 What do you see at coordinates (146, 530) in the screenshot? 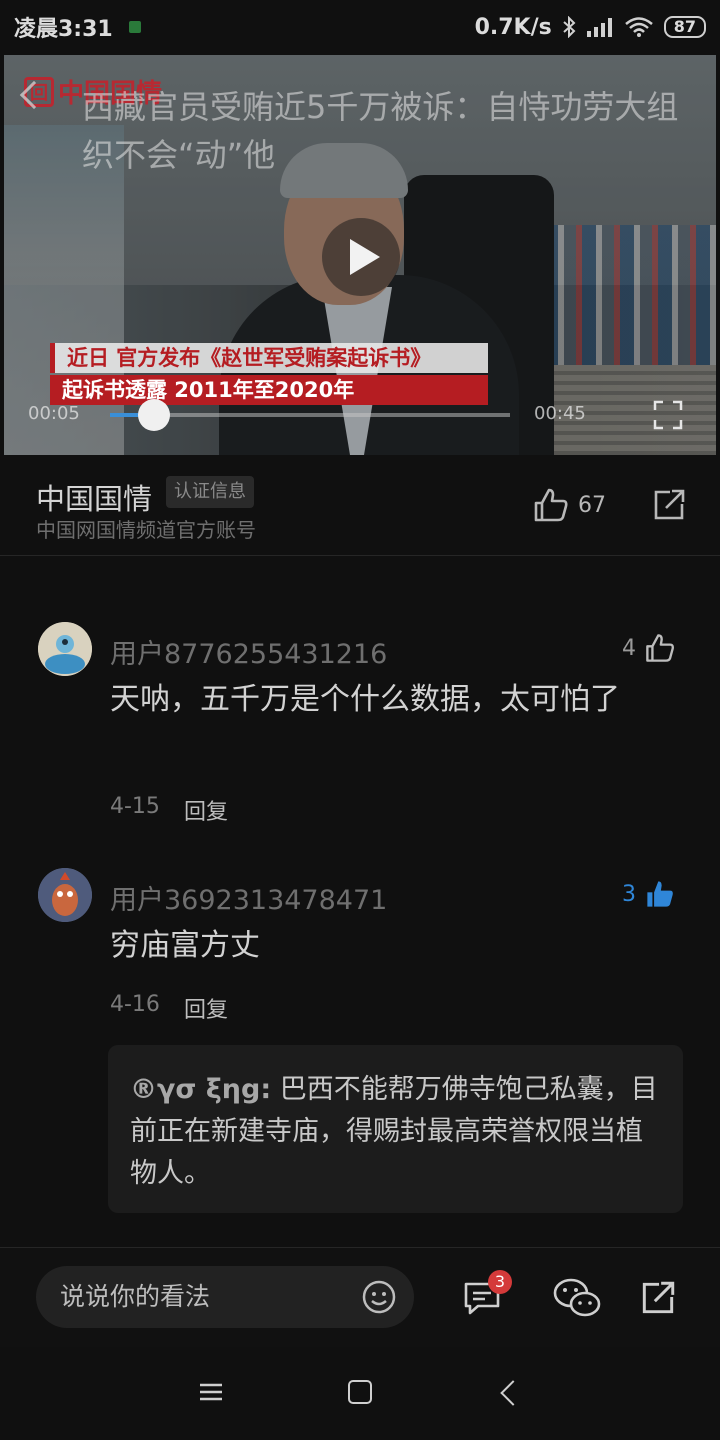
I see `author-description: 中国网国情频道官方账号` at bounding box center [146, 530].